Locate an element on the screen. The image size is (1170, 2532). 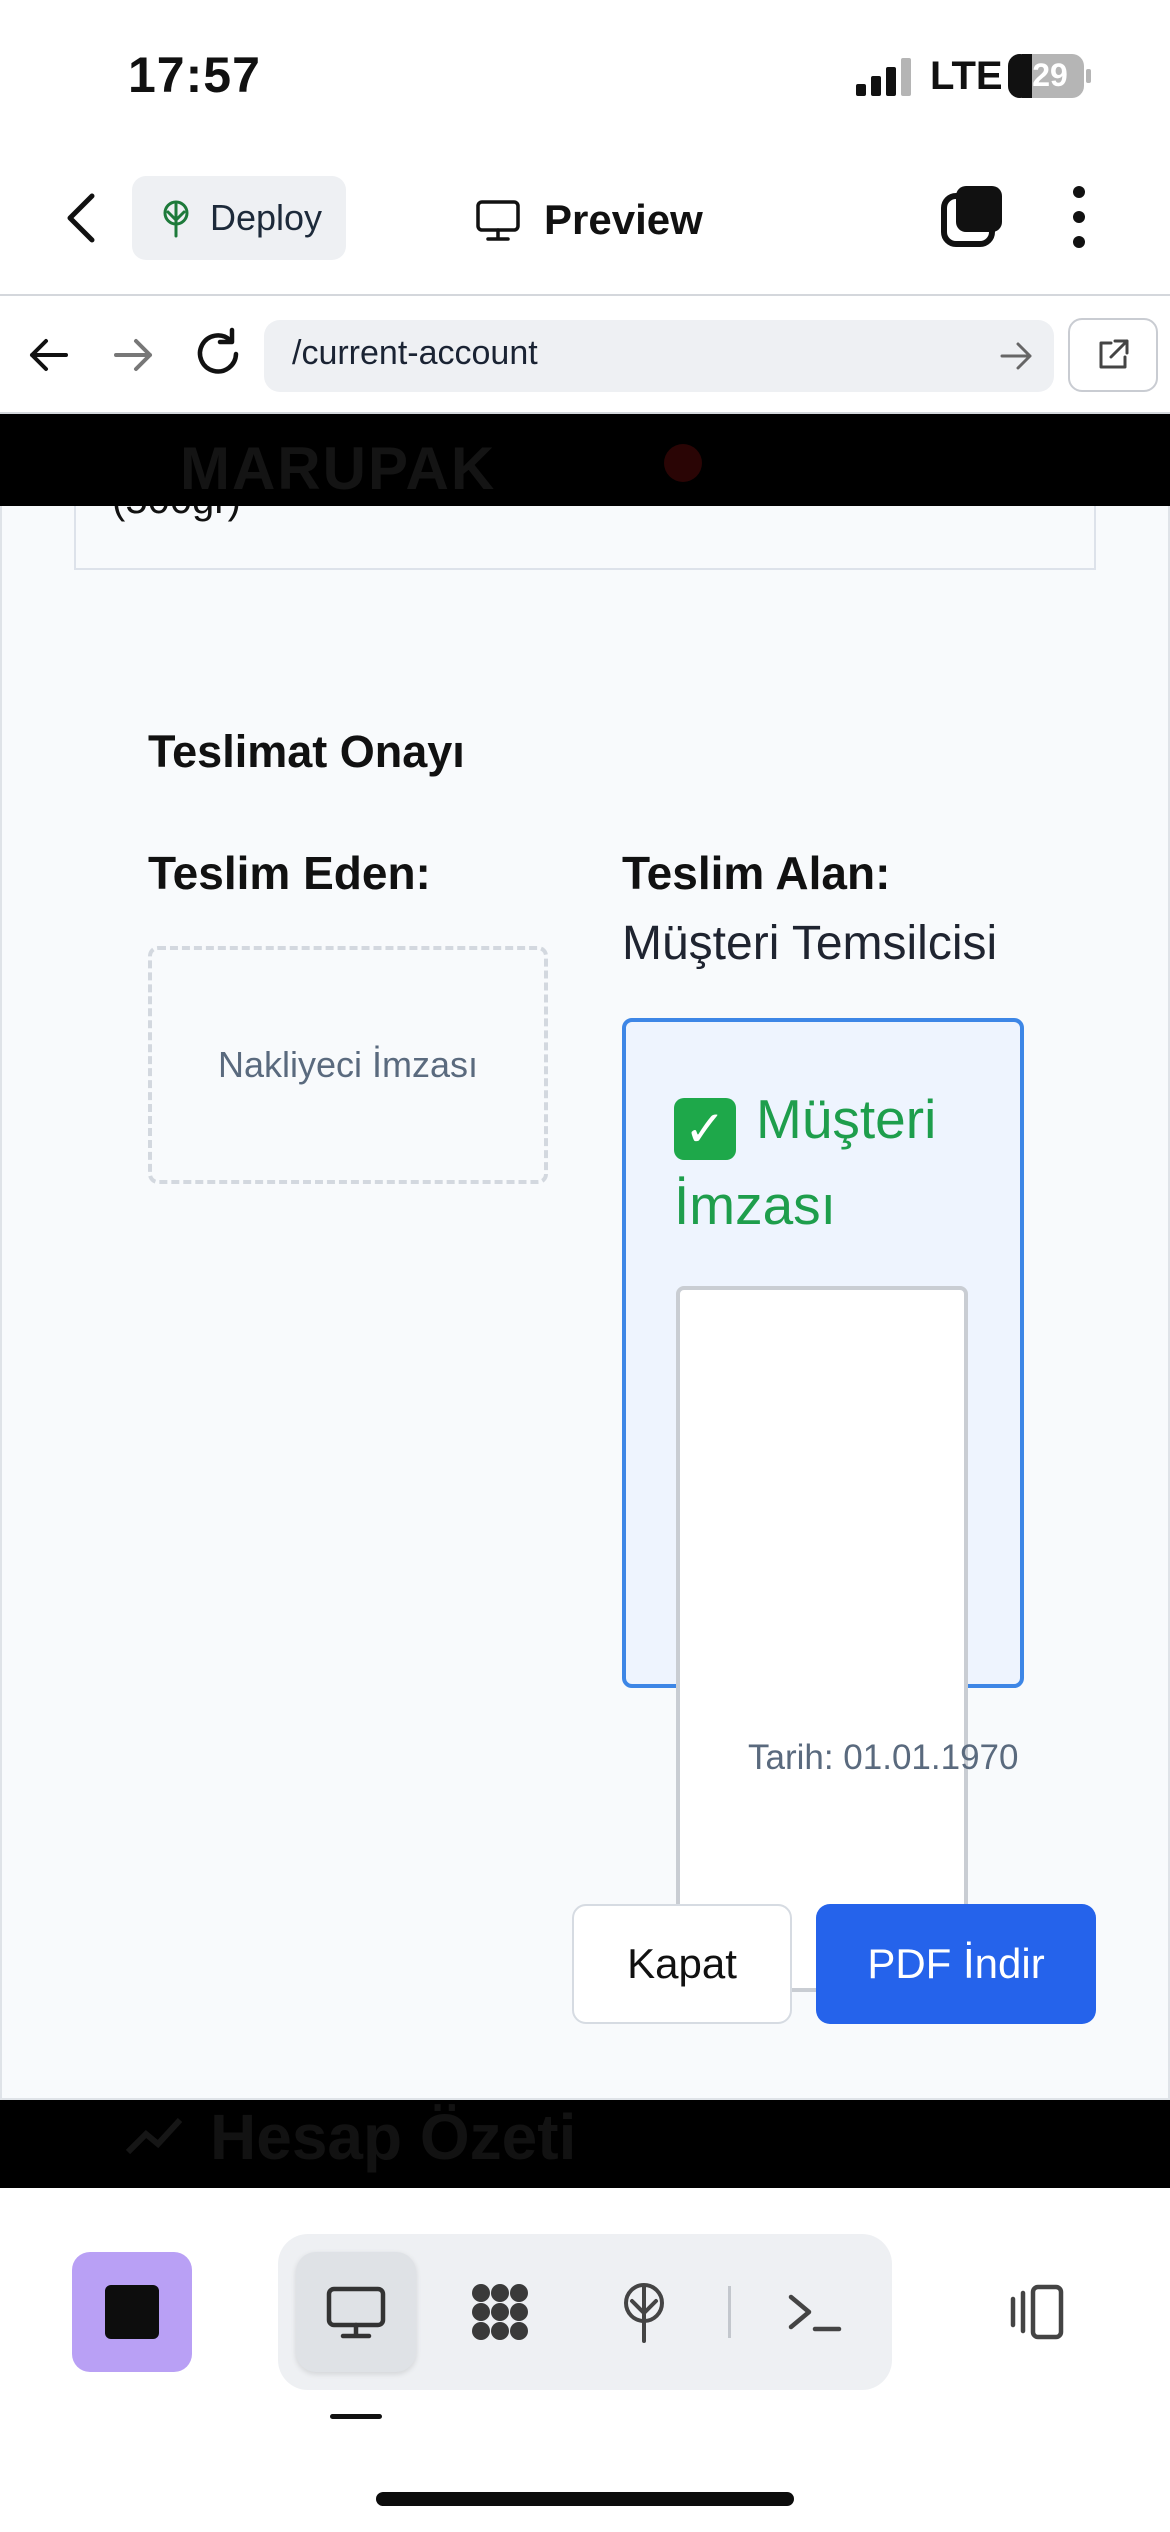
apps-grid-icon is located at coordinates (500, 2312).